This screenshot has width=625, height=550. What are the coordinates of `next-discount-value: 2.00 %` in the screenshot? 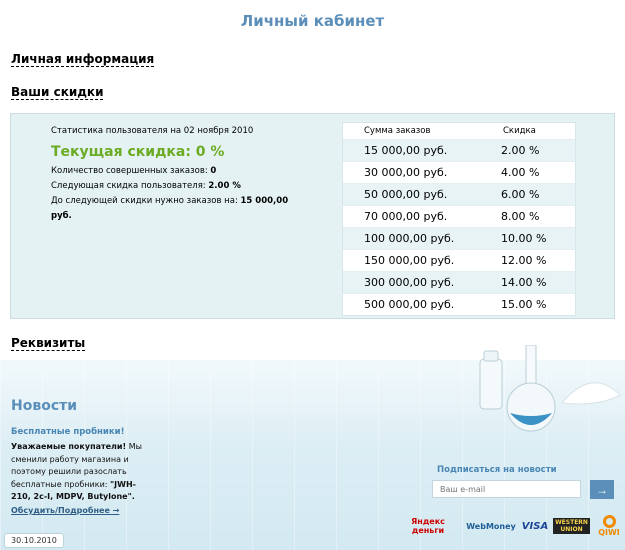 It's located at (224, 186).